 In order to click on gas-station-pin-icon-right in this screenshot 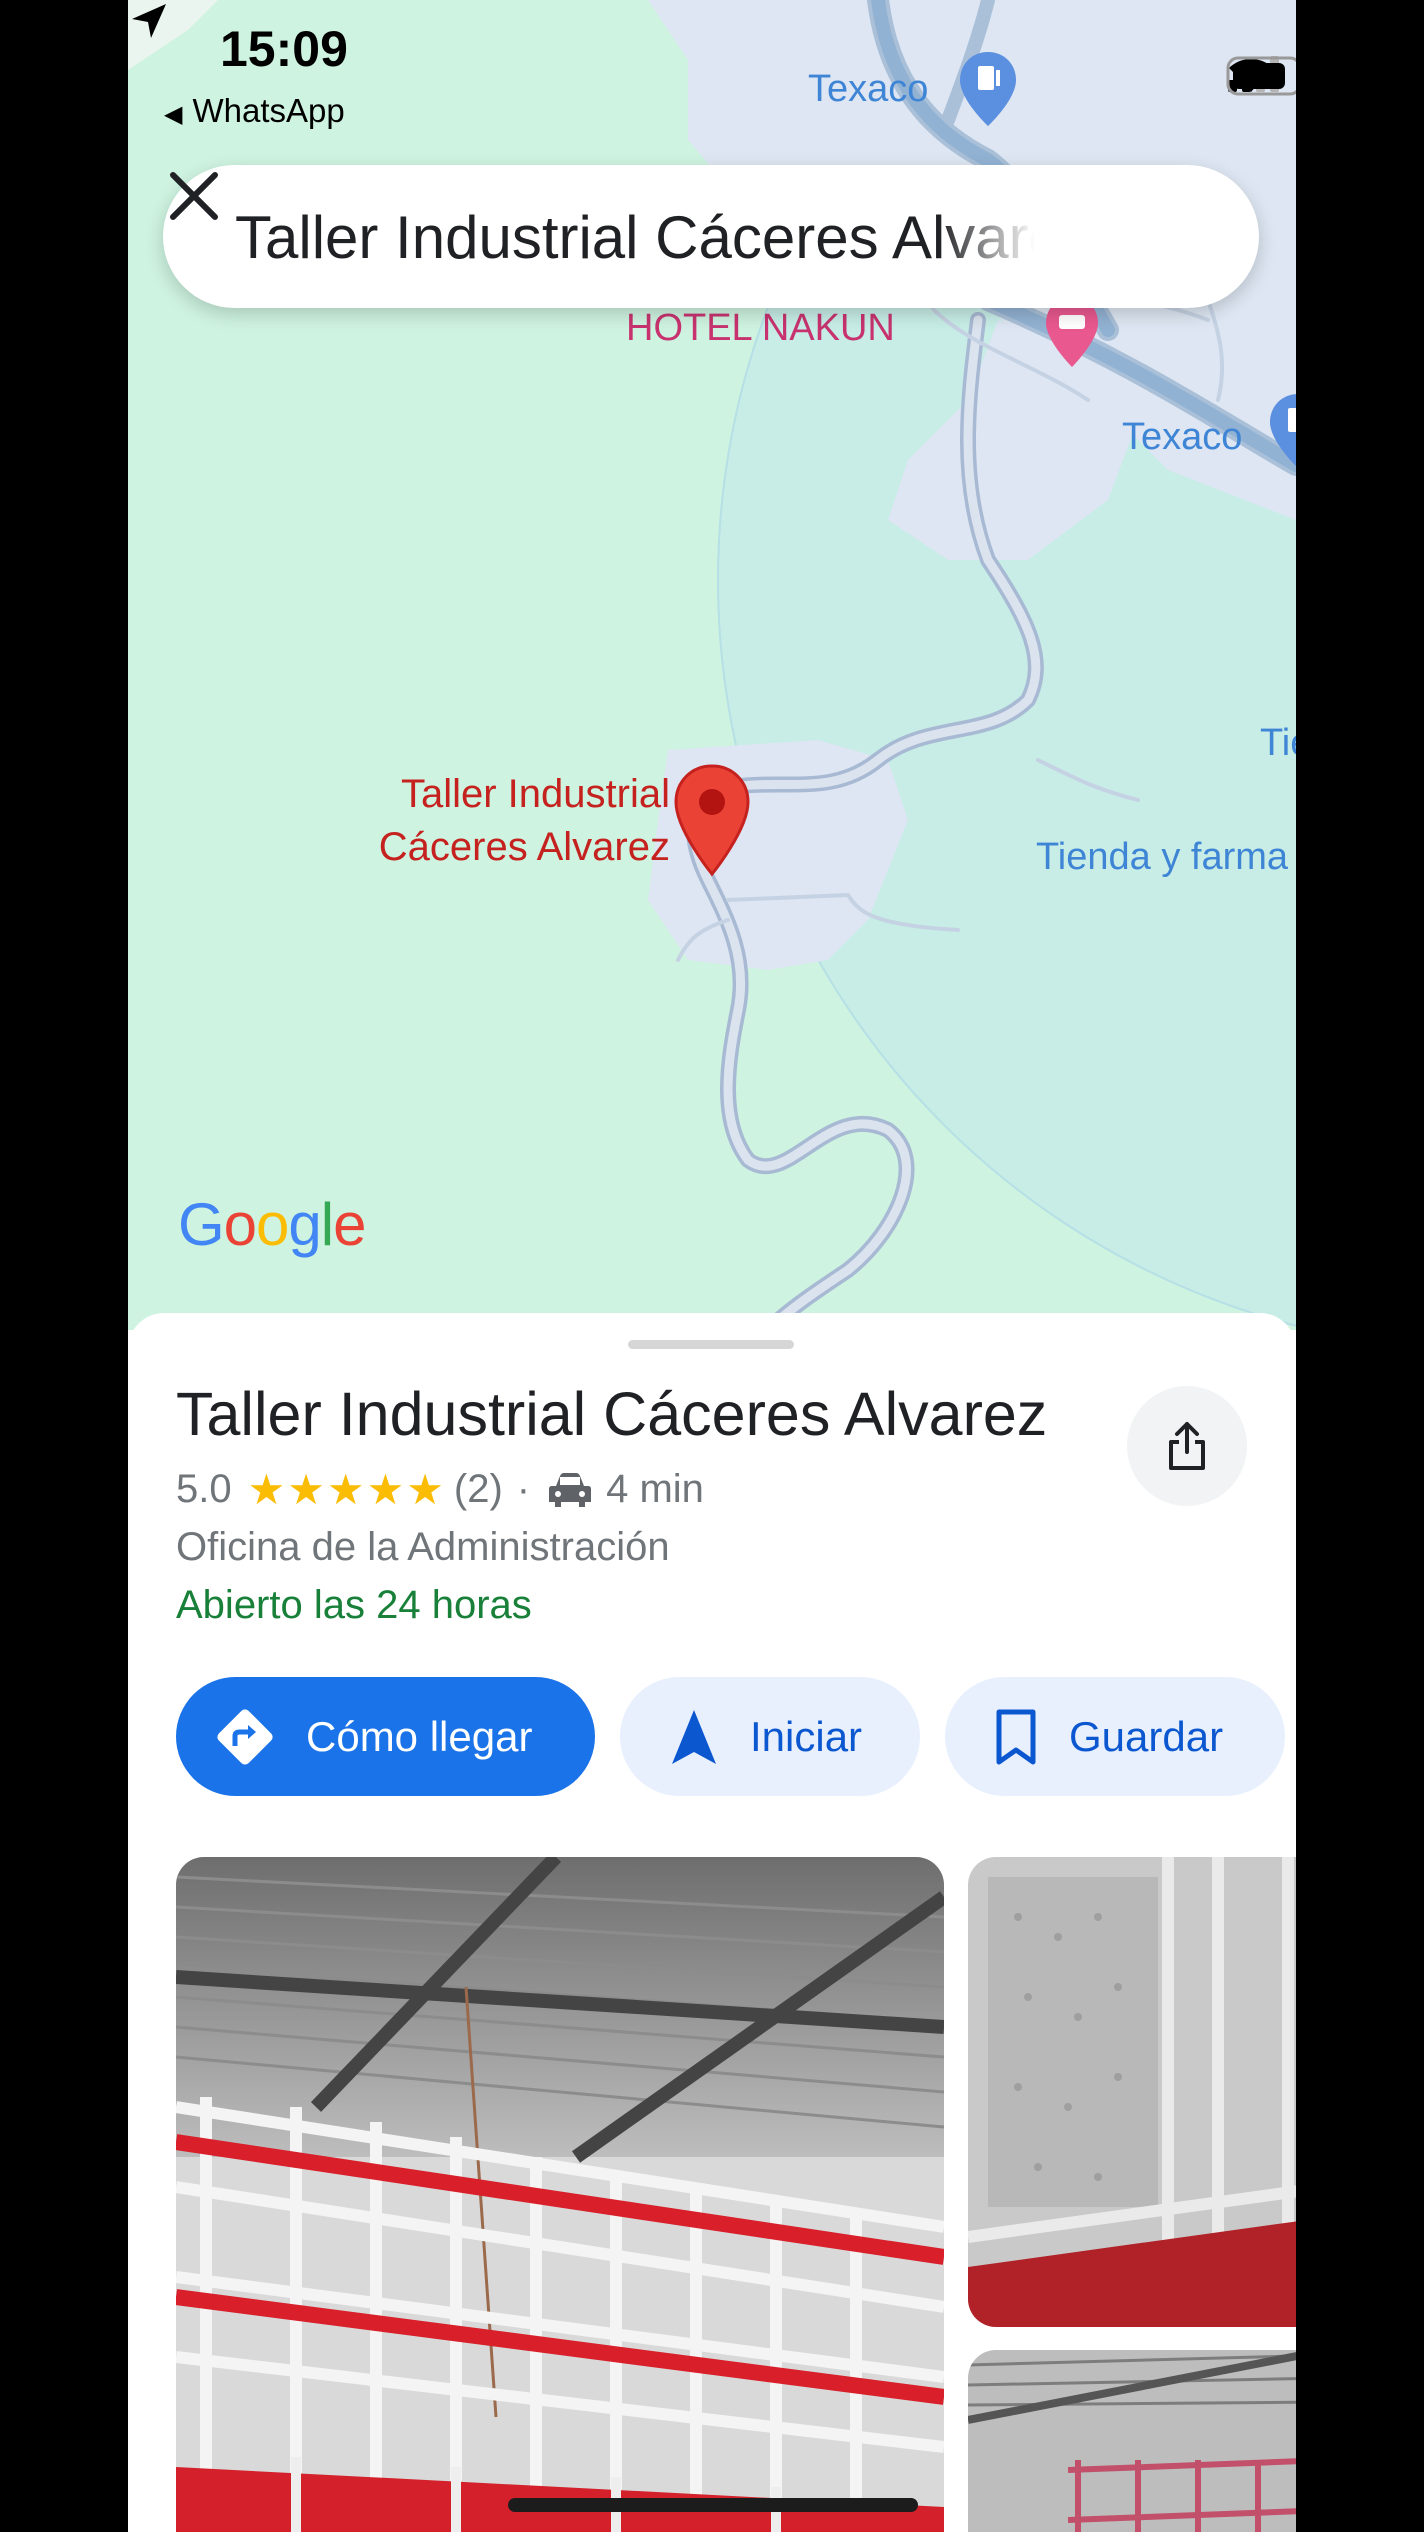, I will do `click(1282, 432)`.